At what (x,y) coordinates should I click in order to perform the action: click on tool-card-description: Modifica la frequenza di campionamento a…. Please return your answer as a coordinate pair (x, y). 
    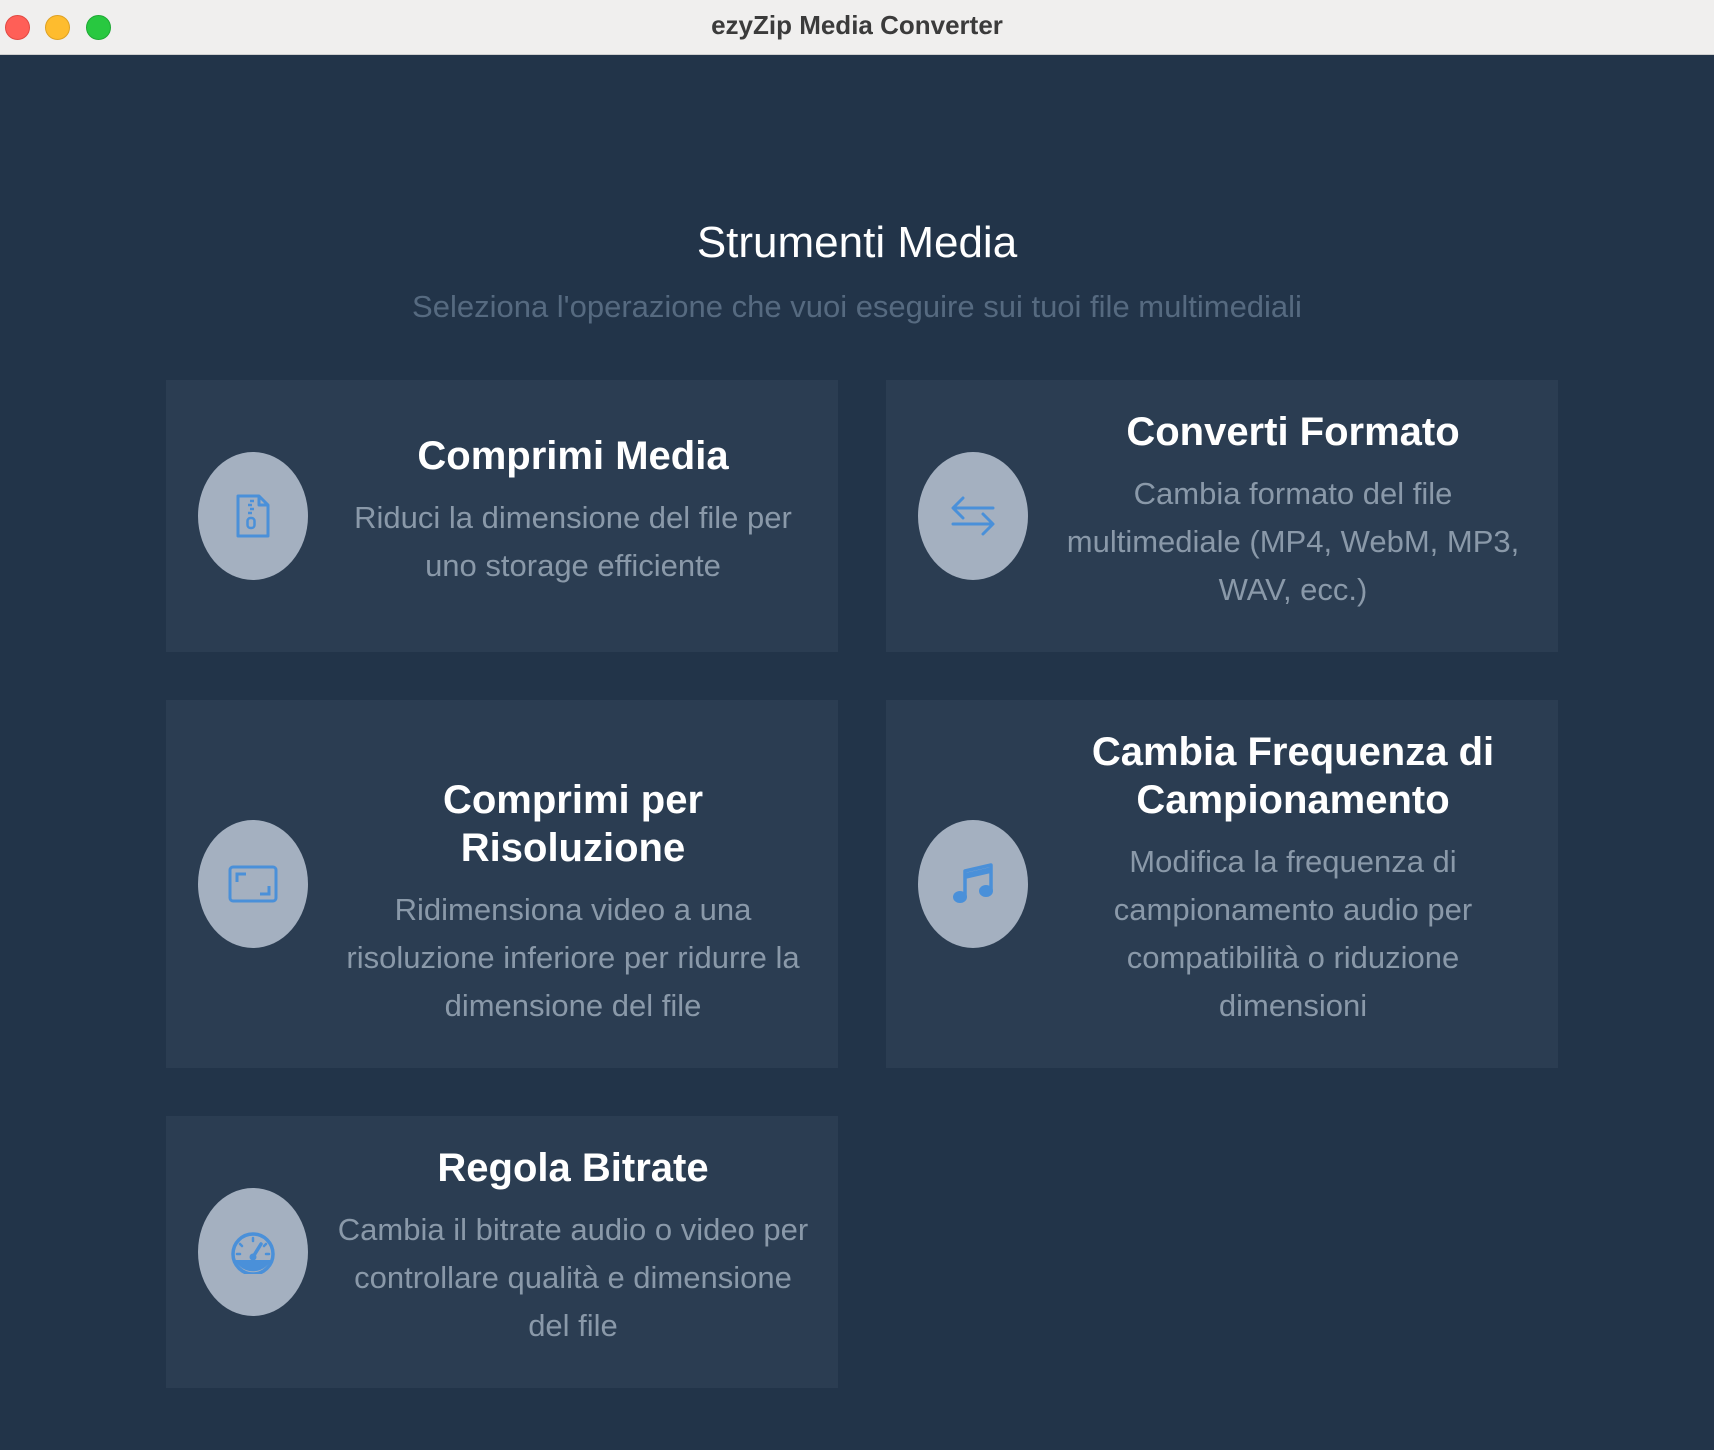
    Looking at the image, I should click on (1293, 933).